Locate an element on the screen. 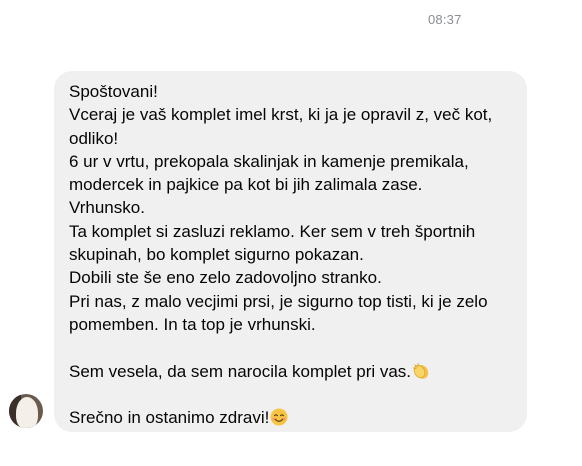 The width and height of the screenshot is (582, 466). closing-line: Srečno in ostanimo zdravi! is located at coordinates (291, 417).